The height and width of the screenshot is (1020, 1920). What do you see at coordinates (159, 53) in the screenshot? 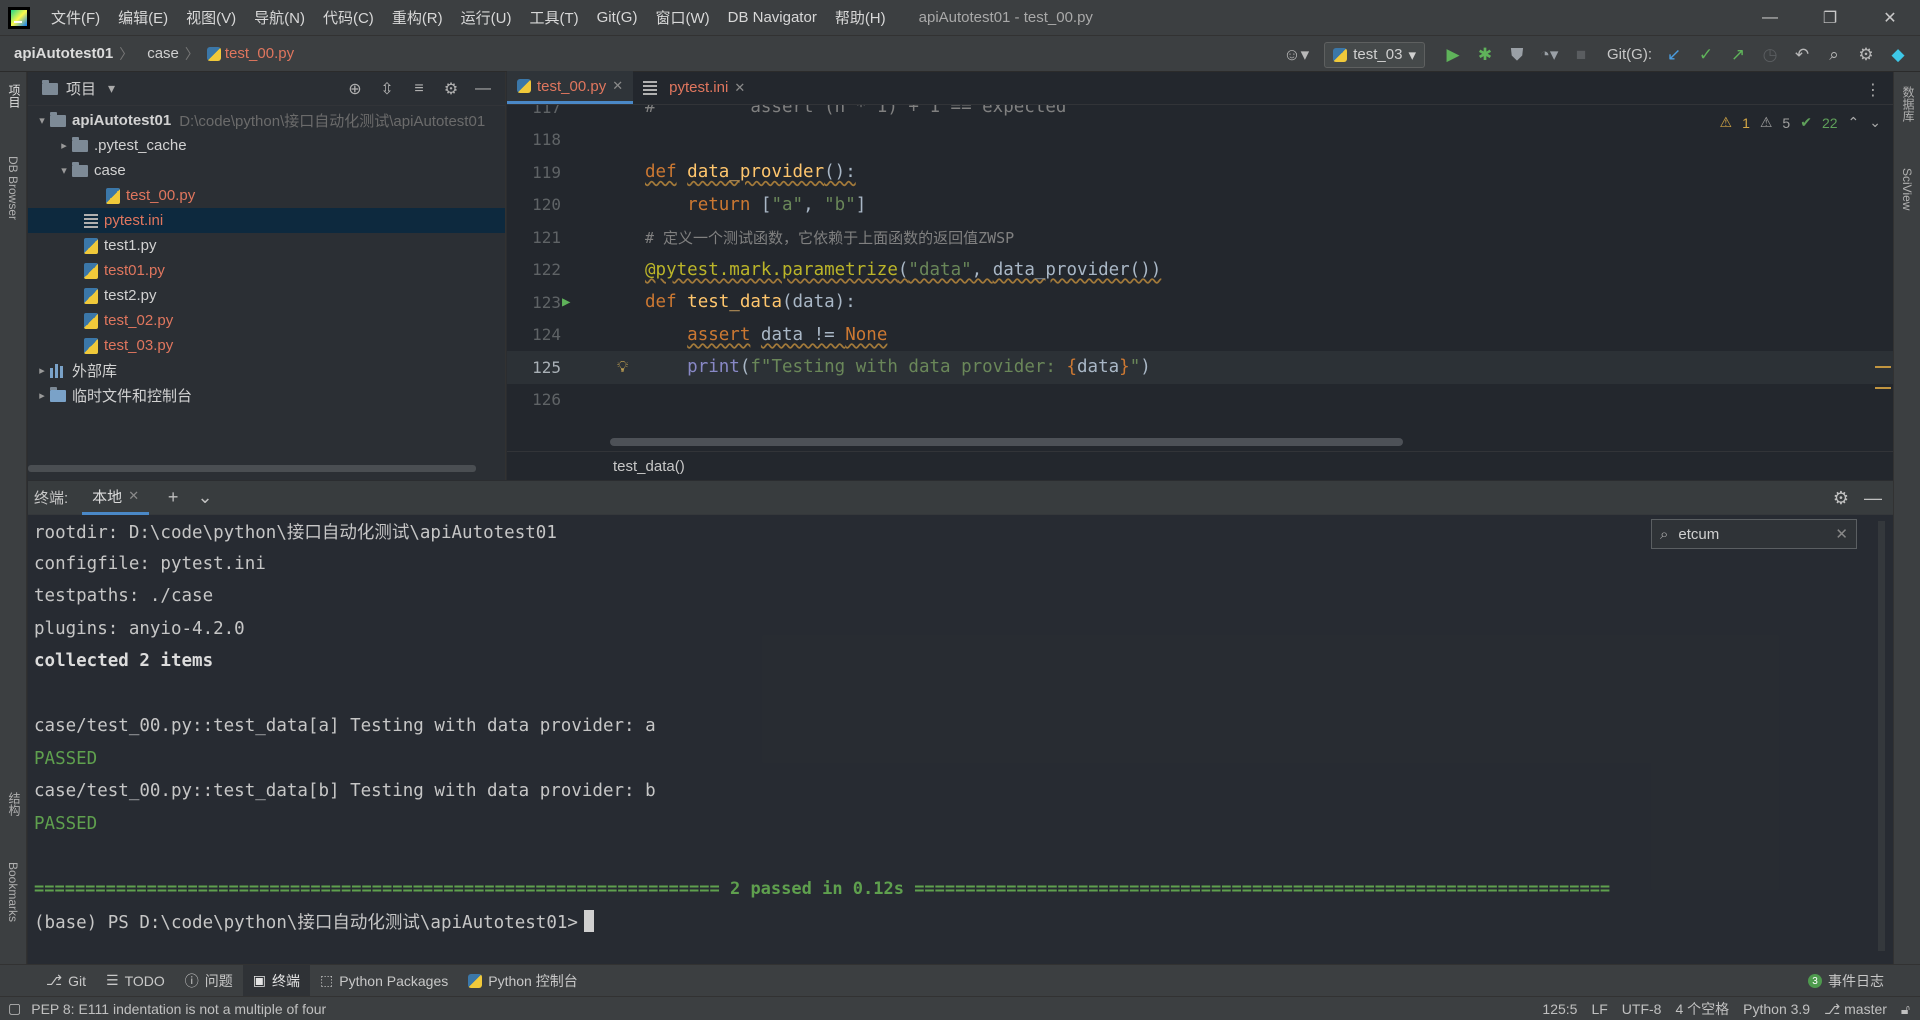
I see `breadcrumb-folder: case` at bounding box center [159, 53].